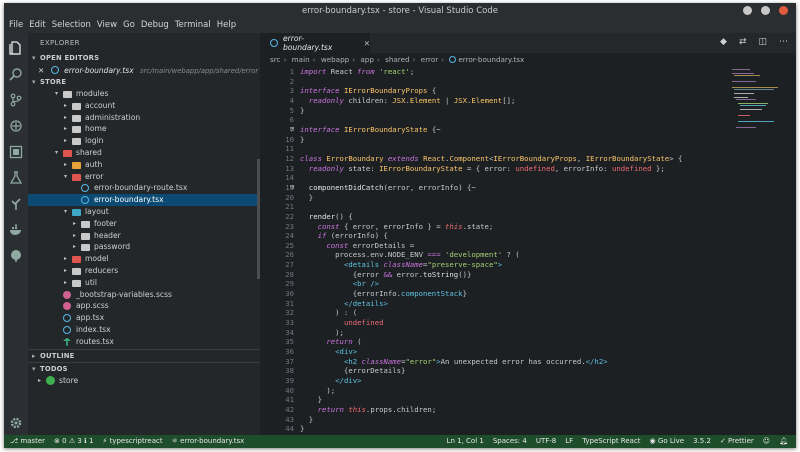 This screenshot has height=452, width=800. Describe the element at coordinates (378, 274) in the screenshot. I see `code-line: 28 {error && error.toString()}` at that location.